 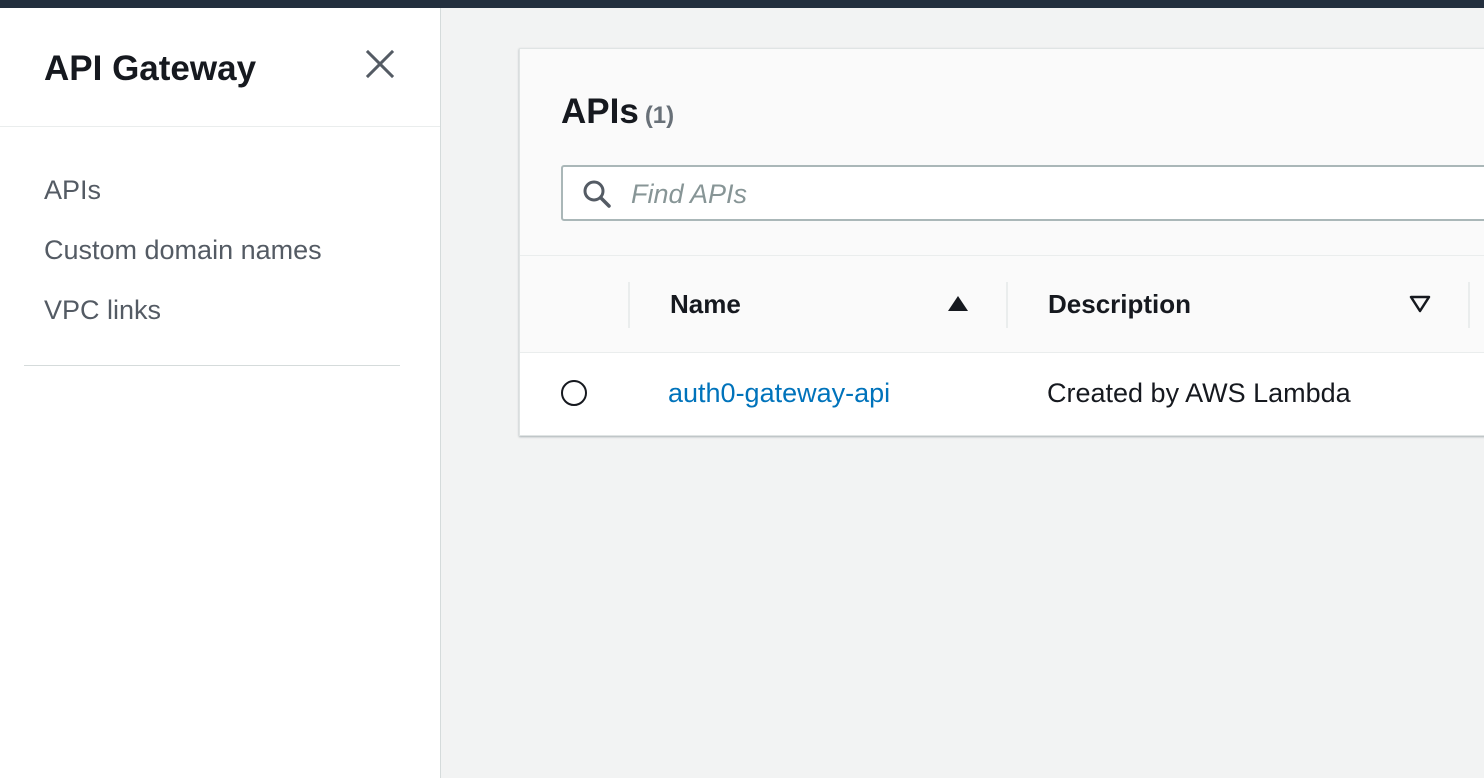 What do you see at coordinates (1056, 194) in the screenshot?
I see `search-input` at bounding box center [1056, 194].